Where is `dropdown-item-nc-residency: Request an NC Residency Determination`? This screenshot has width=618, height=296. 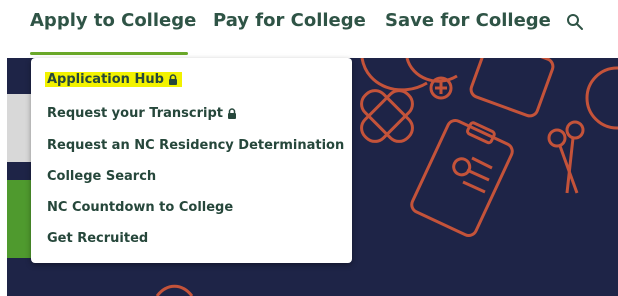
dropdown-item-nc-residency: Request an NC Residency Determination is located at coordinates (195, 145).